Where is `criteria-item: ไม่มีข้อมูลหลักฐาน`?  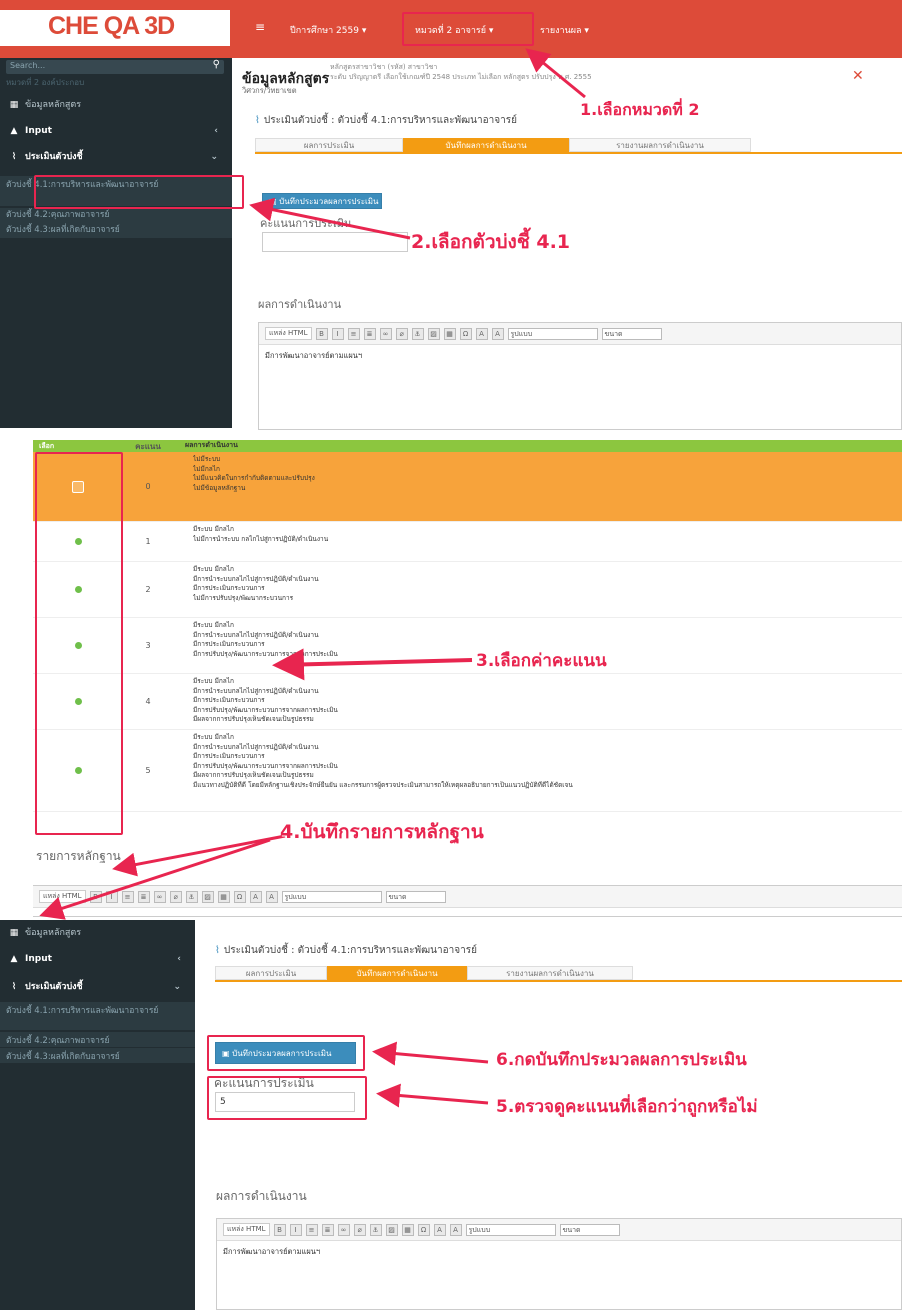 criteria-item: ไม่มีข้อมูลหลักฐาน is located at coordinates (545, 489).